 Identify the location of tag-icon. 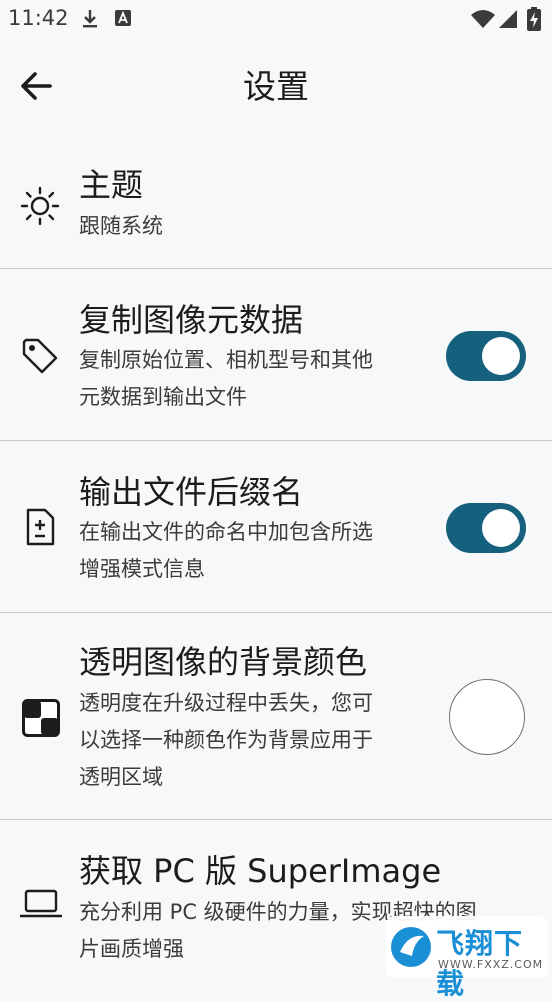
(40, 356).